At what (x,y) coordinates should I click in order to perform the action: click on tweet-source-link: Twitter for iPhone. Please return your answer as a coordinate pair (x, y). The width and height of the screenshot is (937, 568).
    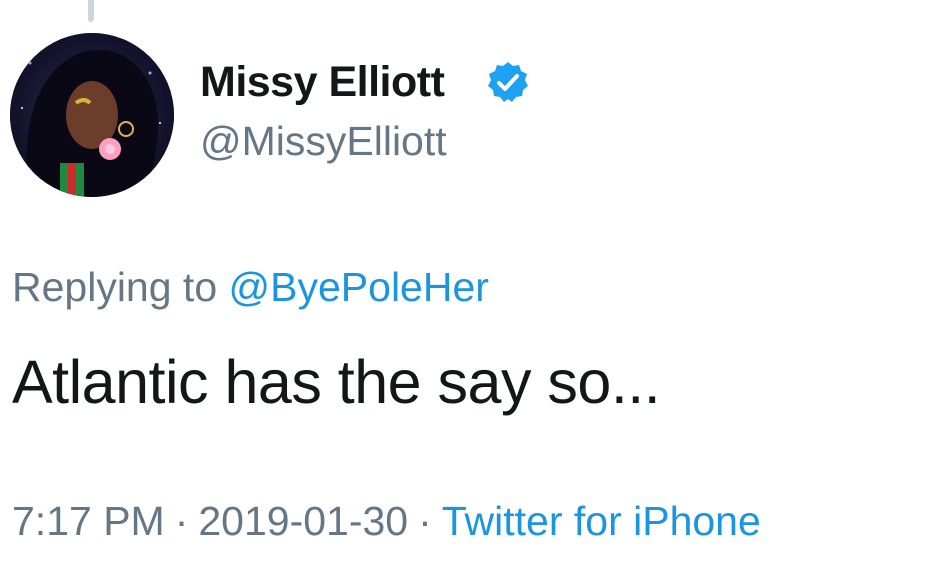
    Looking at the image, I should click on (601, 521).